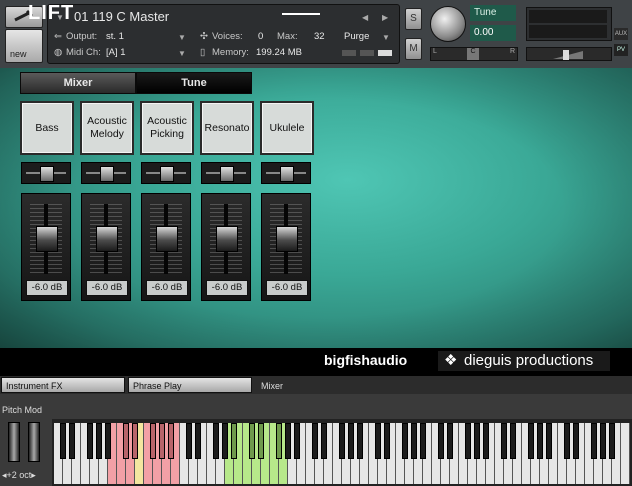 This screenshot has height=486, width=632. What do you see at coordinates (63, 385) in the screenshot?
I see `tab-instrument-fx: Instrument FX` at bounding box center [63, 385].